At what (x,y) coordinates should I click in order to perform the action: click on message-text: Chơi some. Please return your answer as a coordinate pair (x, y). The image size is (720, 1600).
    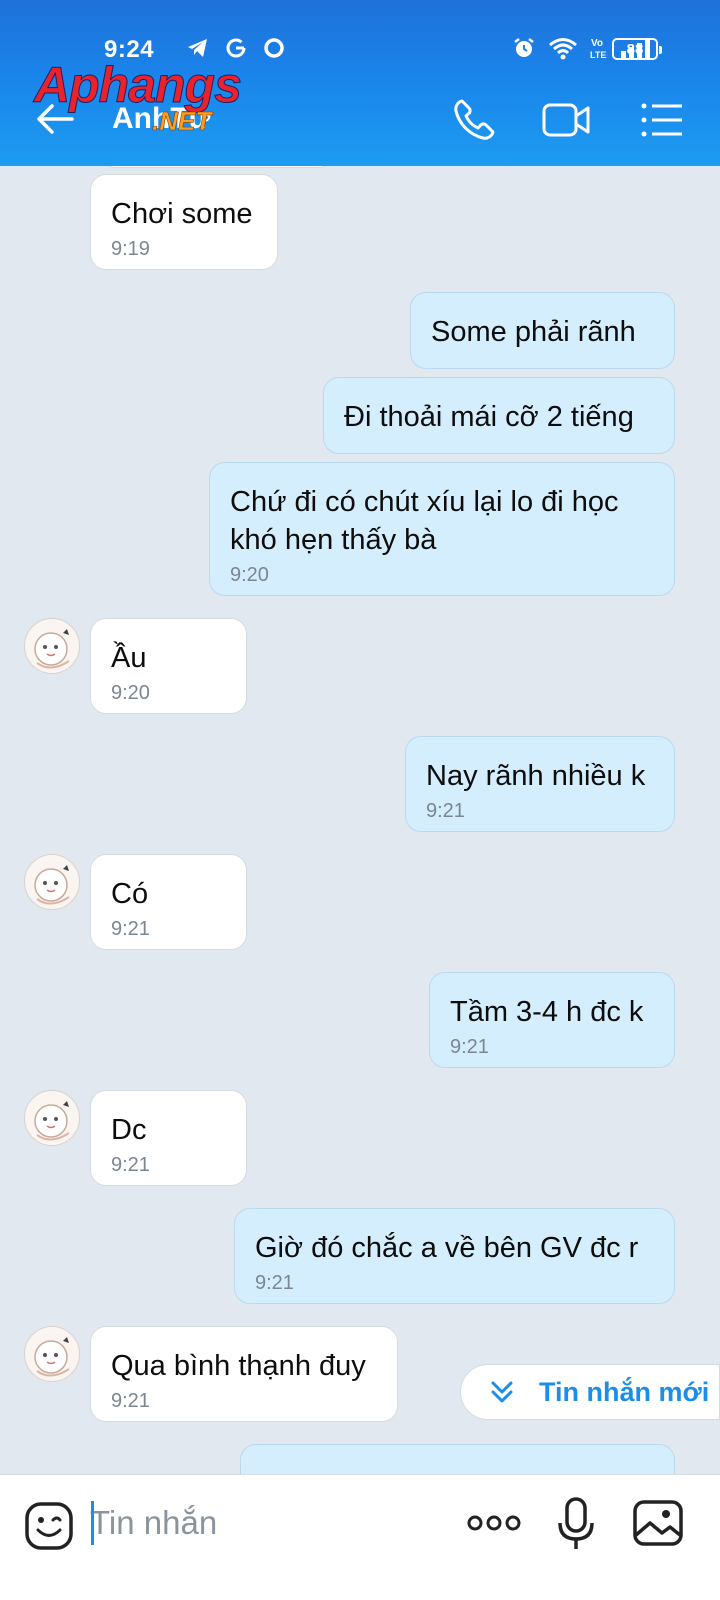
    Looking at the image, I should click on (182, 214).